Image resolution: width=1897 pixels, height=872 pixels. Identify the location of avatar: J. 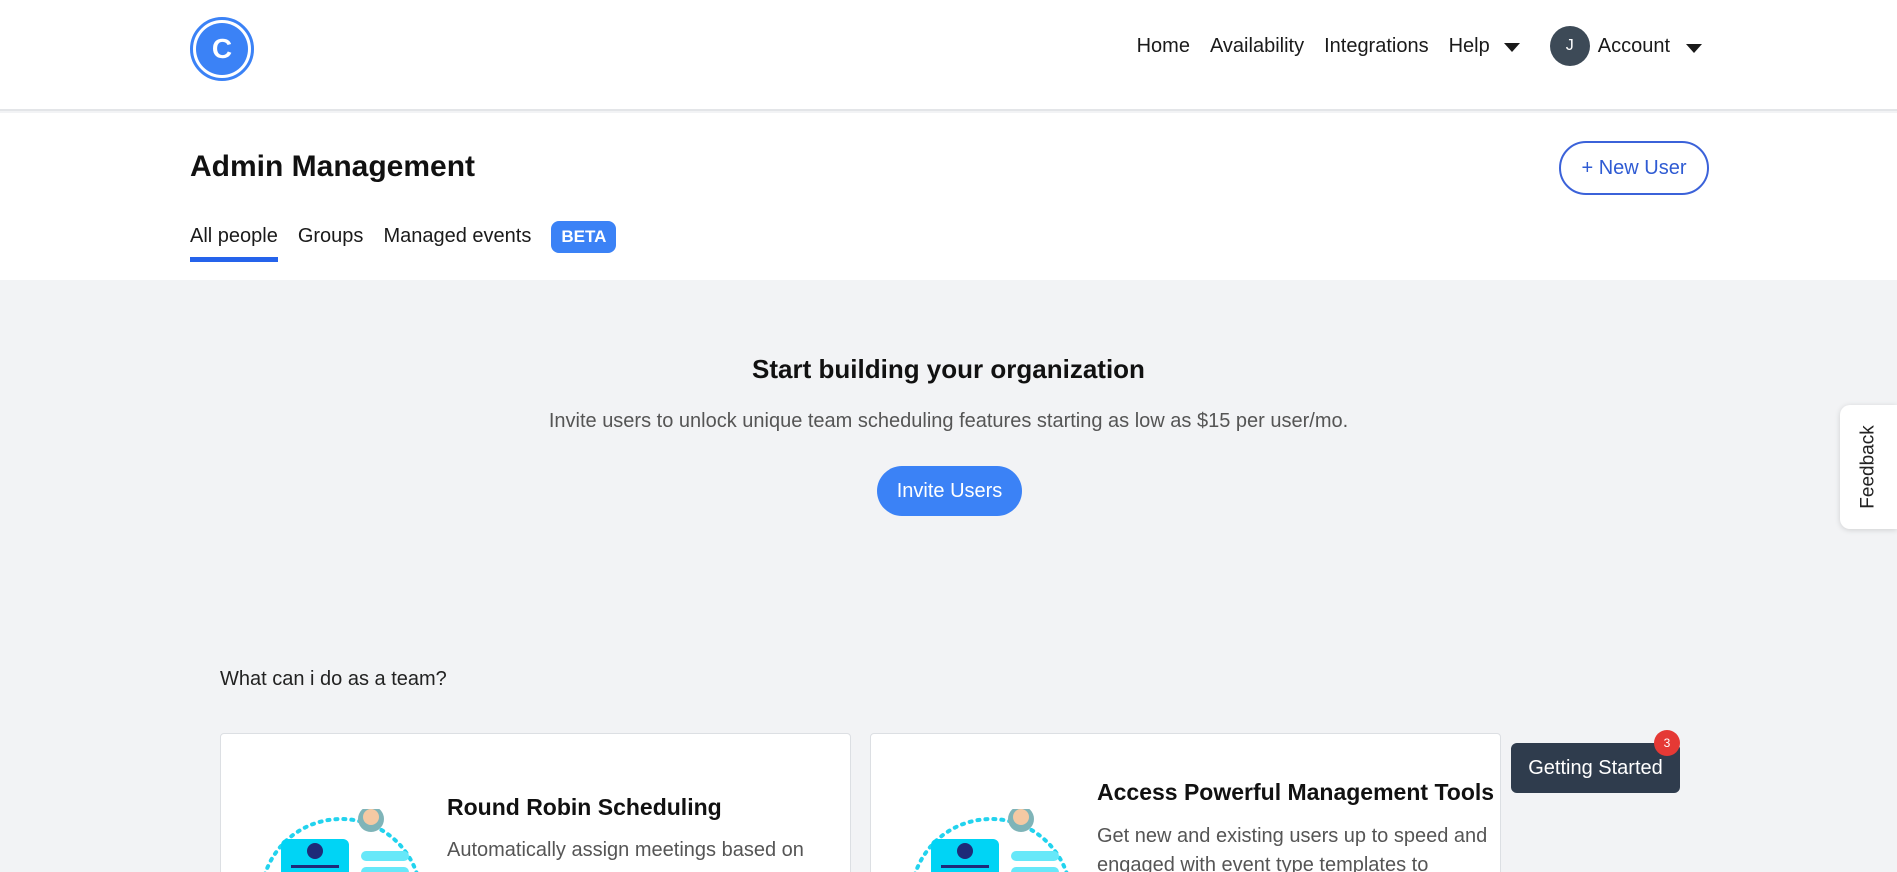
(1569, 46).